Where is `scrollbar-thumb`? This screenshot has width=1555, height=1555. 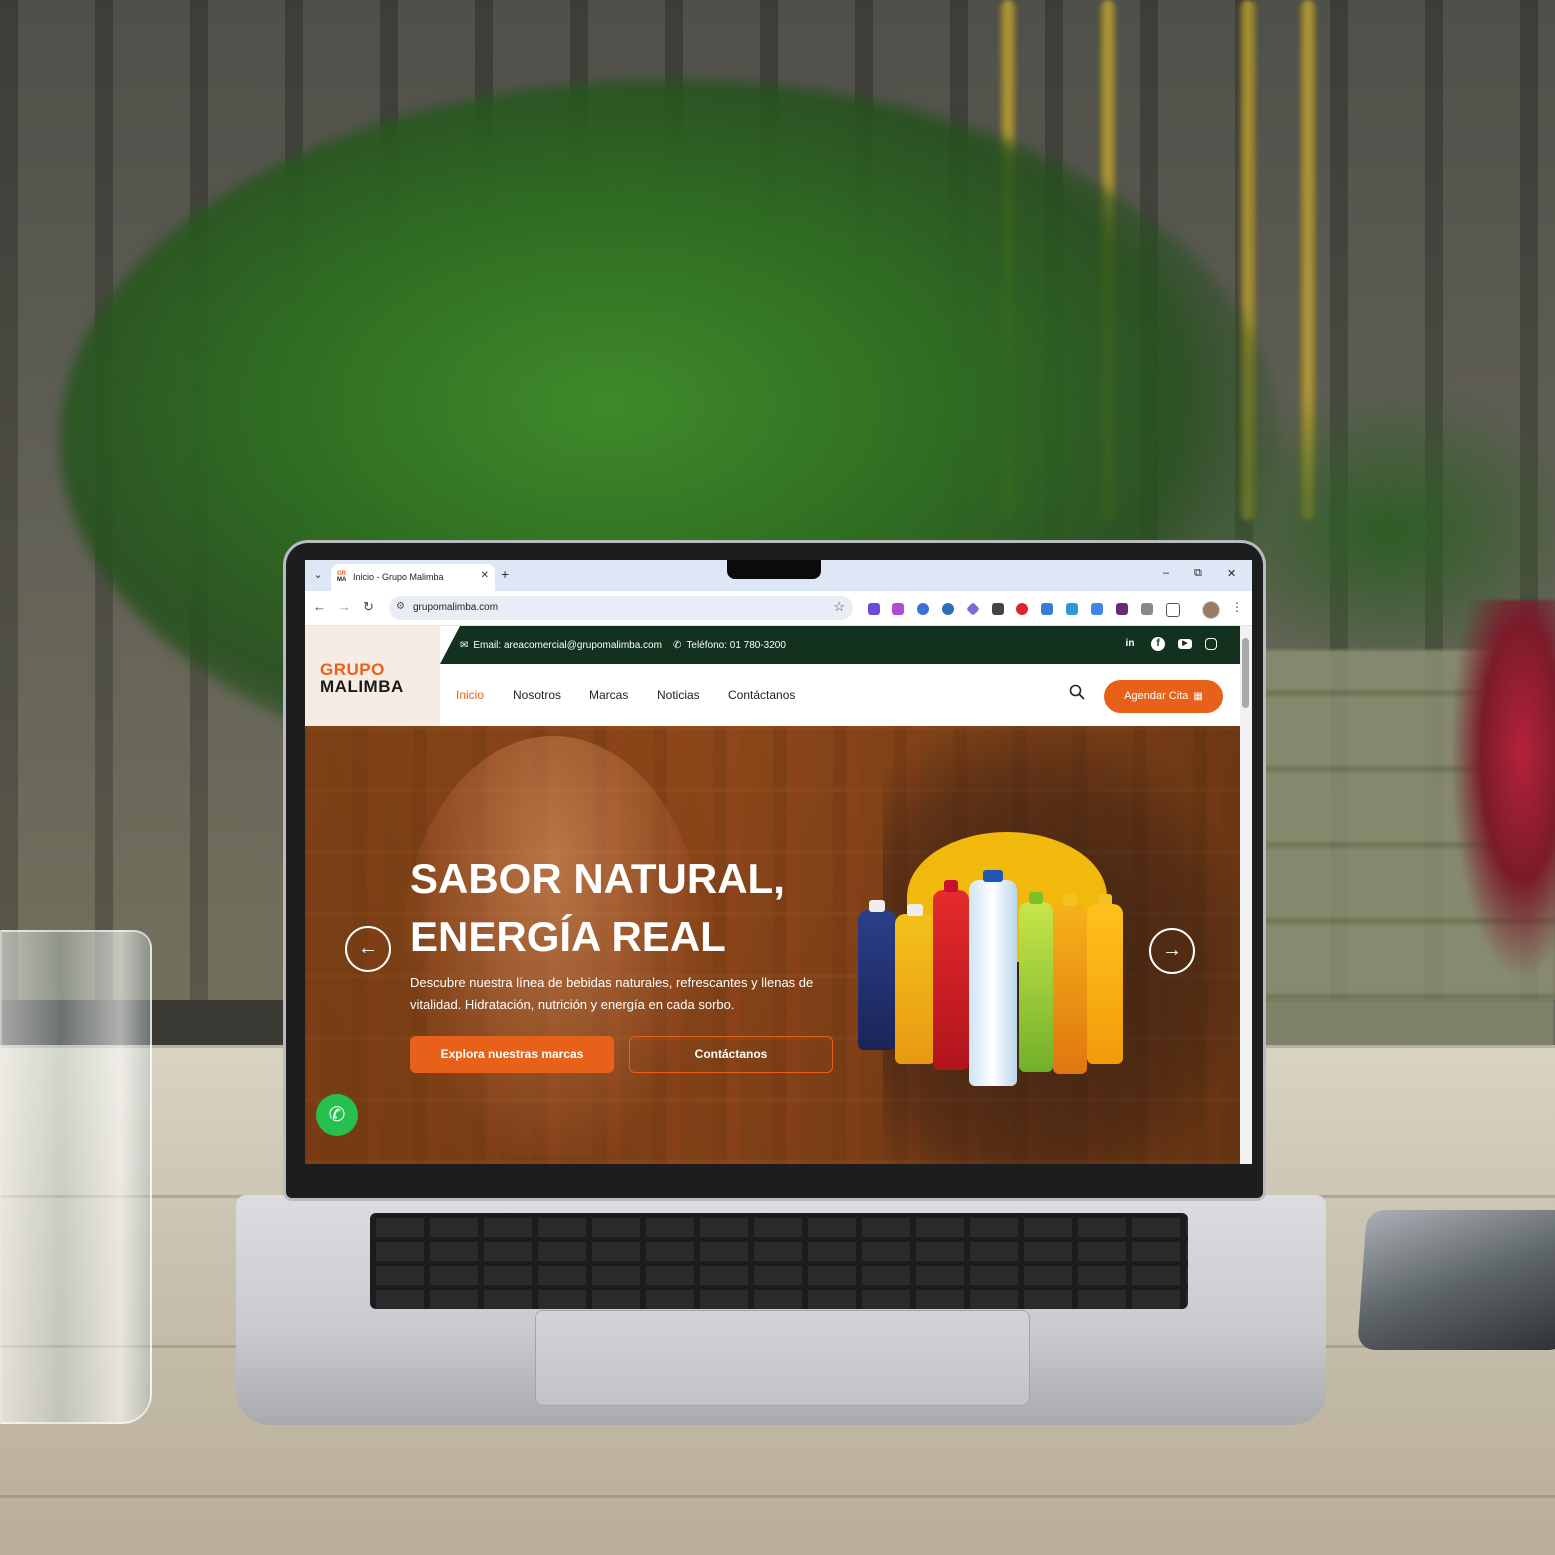 scrollbar-thumb is located at coordinates (1245, 673).